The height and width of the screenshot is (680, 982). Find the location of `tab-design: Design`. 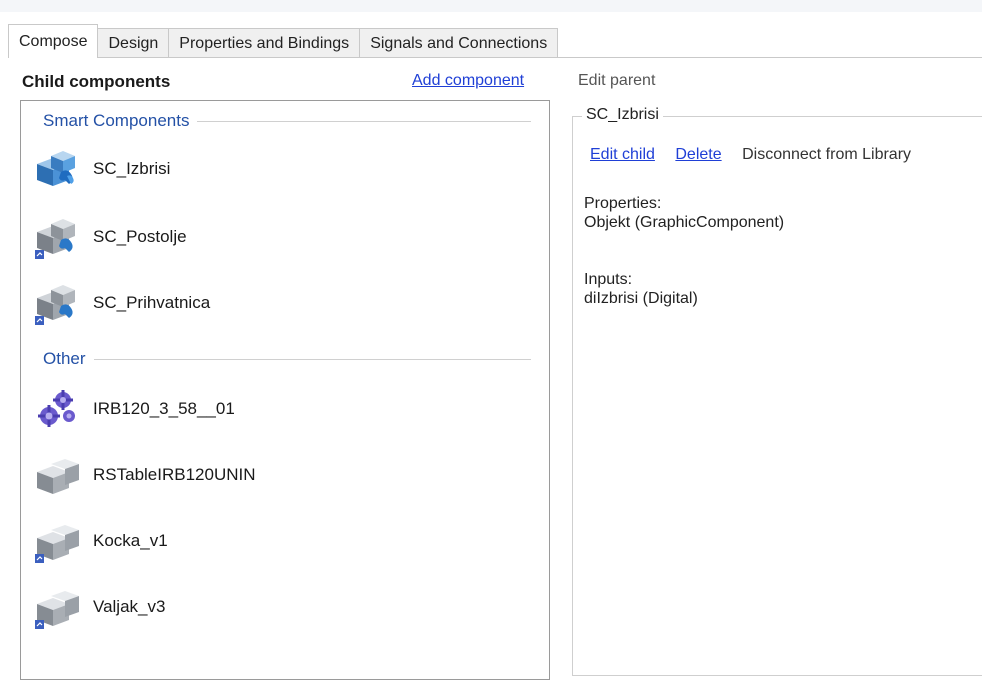

tab-design: Design is located at coordinates (133, 43).